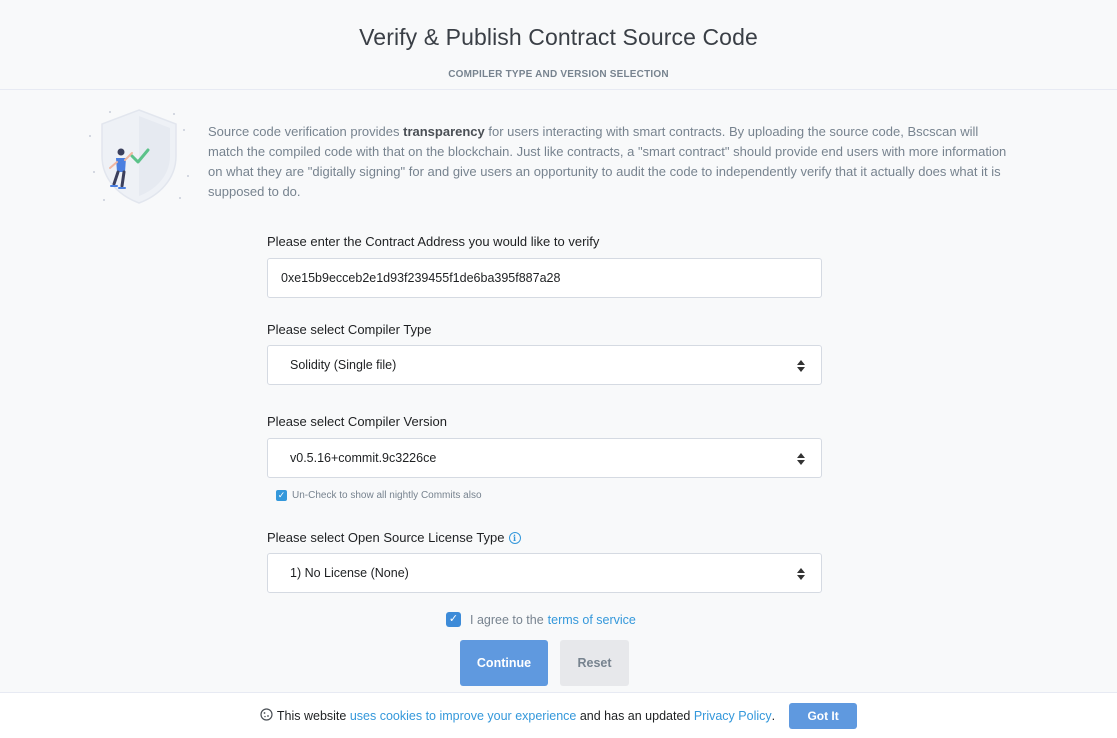 The width and height of the screenshot is (1117, 738). I want to click on compiler-type-select: Solidity (Single file), so click(544, 365).